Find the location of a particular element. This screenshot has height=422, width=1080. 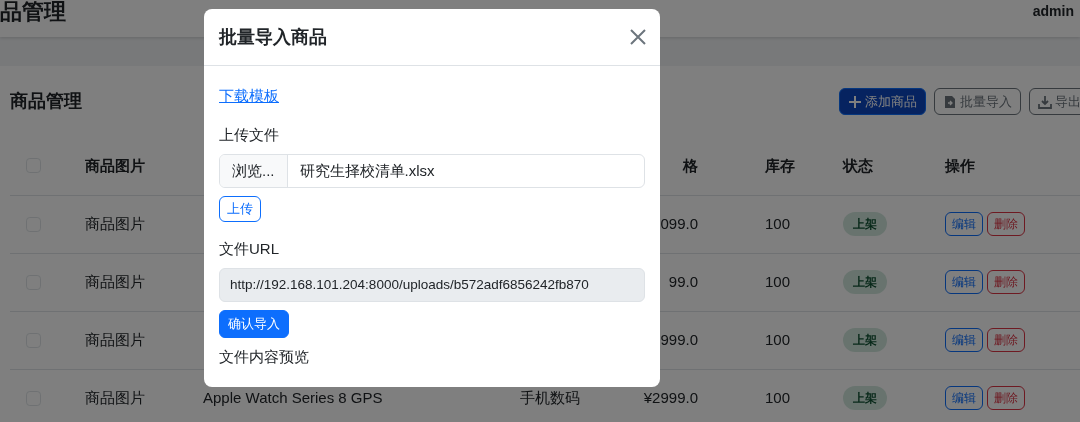

url-field: http://192.168.101.204:8000/uploads/b572adf6856242fb870 is located at coordinates (432, 285).